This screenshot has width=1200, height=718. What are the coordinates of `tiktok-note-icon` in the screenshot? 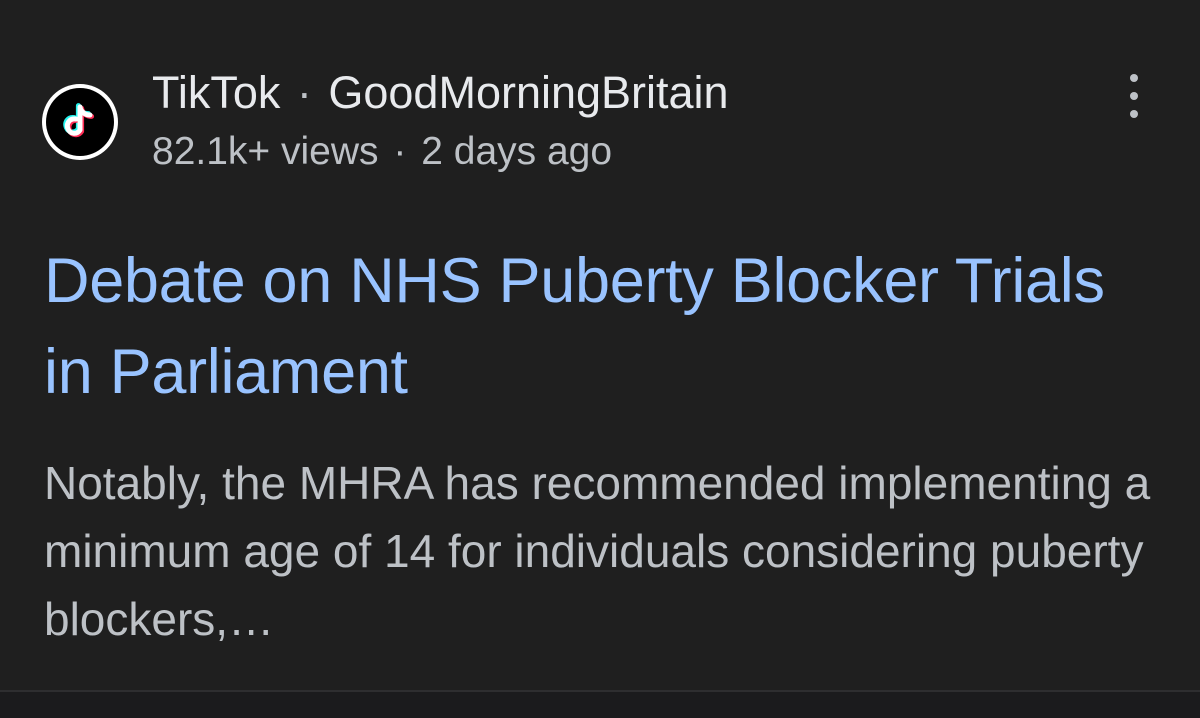 It's located at (79, 120).